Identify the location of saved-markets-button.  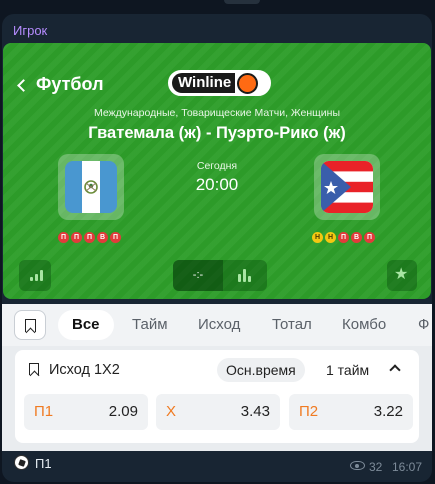
(30, 325).